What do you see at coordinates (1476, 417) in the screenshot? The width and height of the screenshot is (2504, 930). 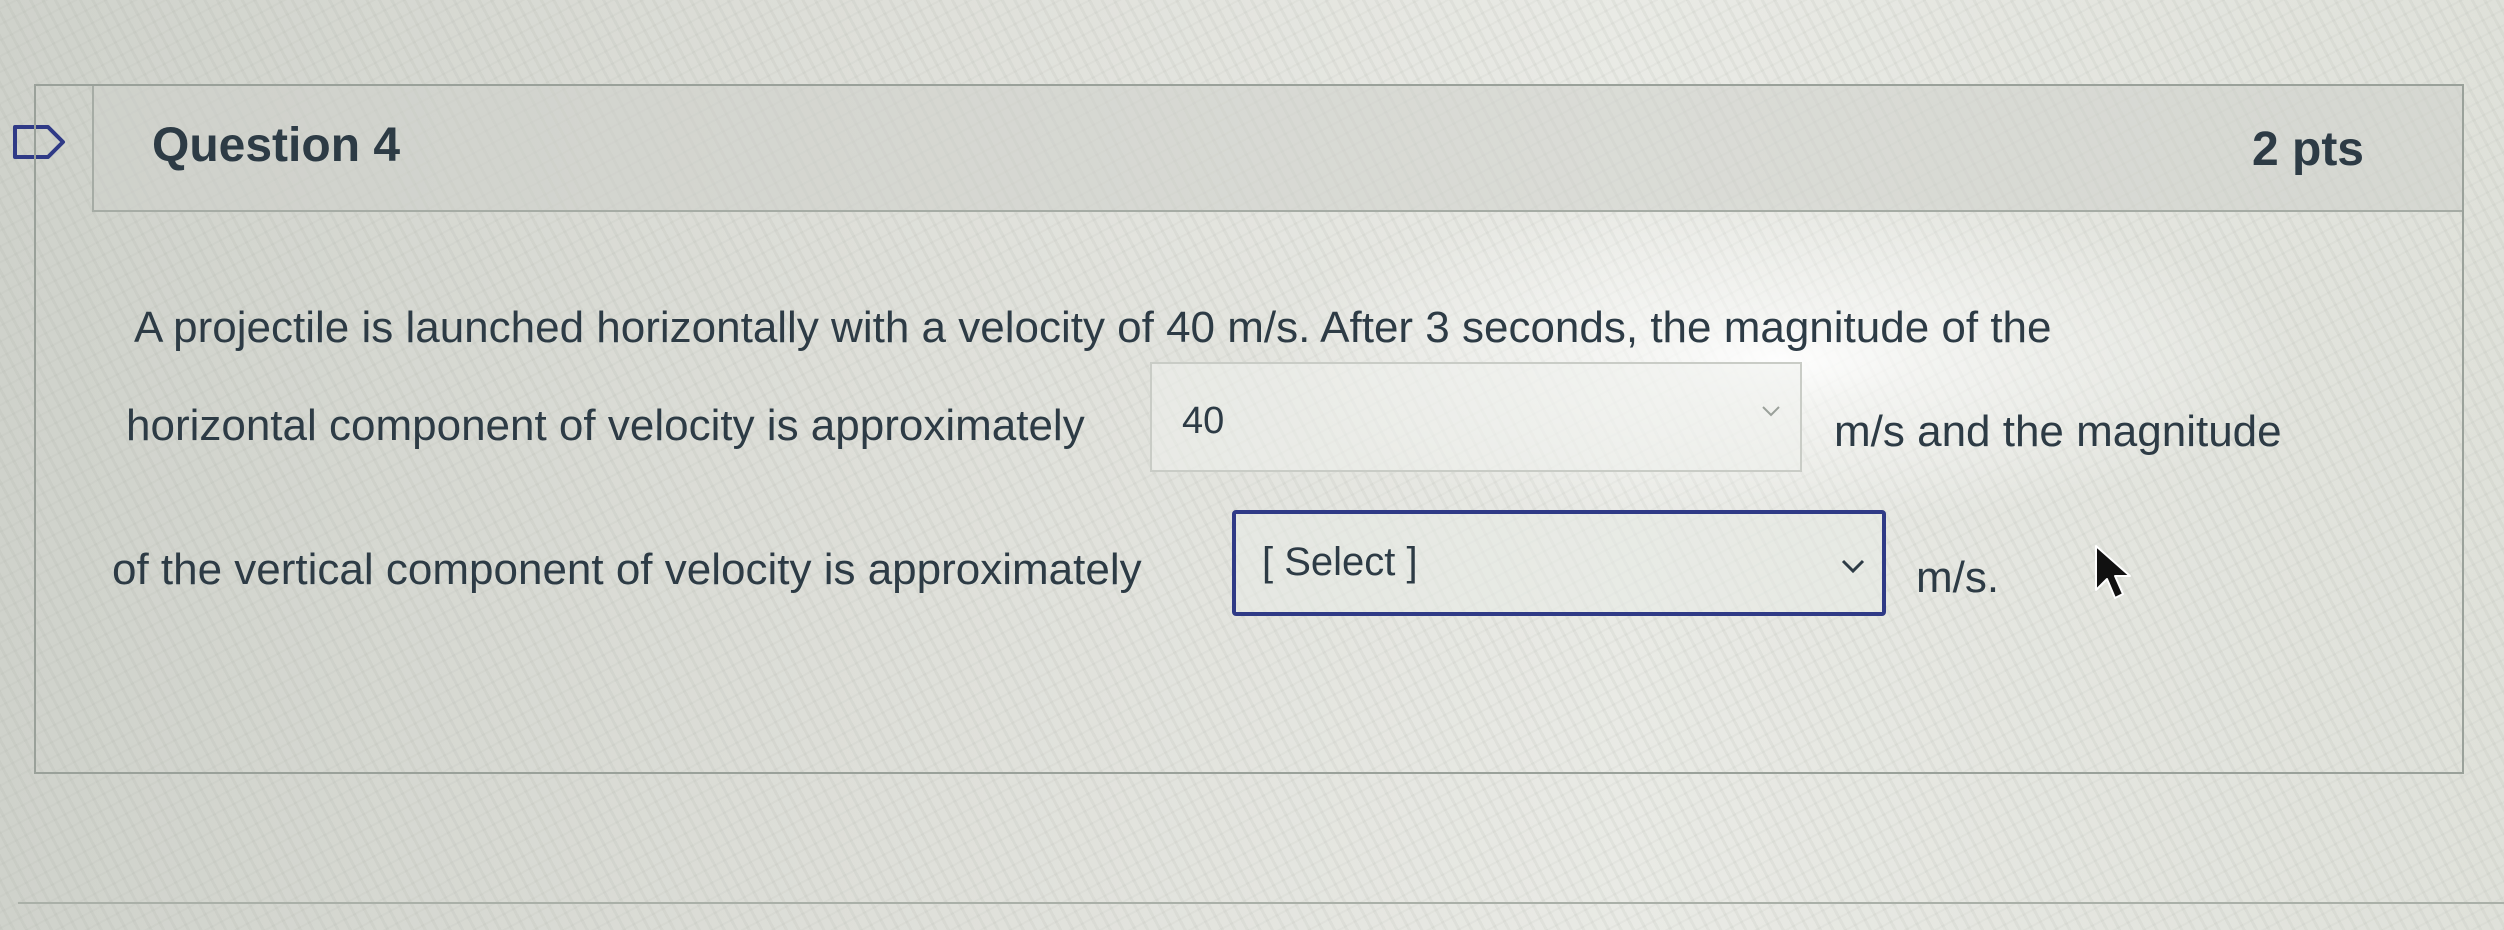 I see `answer-input-horizontal: 40` at bounding box center [1476, 417].